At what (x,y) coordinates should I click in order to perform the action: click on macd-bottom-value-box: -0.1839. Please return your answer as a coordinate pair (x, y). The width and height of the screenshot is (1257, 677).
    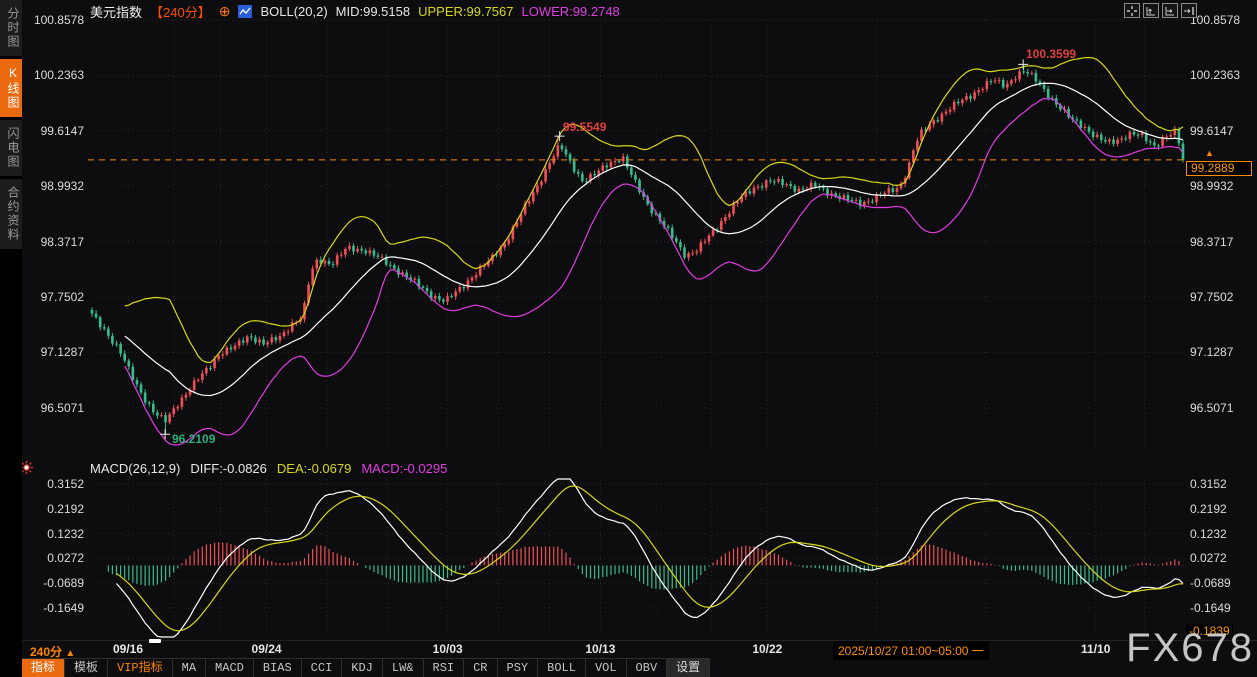
    Looking at the image, I should click on (1209, 631).